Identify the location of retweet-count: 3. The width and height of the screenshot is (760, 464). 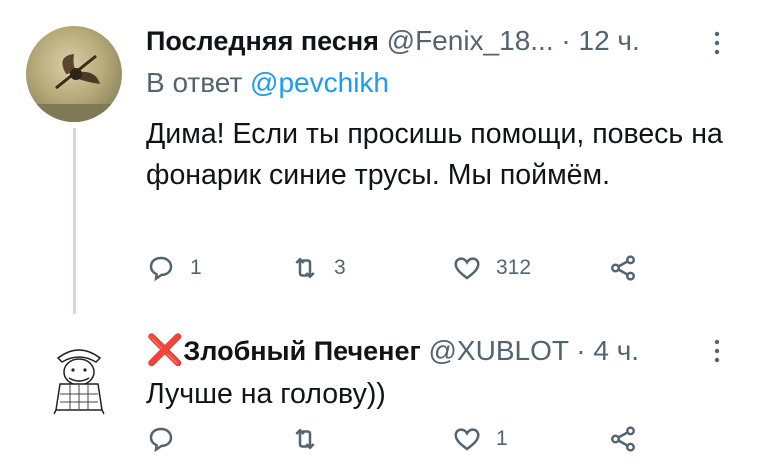
(340, 267).